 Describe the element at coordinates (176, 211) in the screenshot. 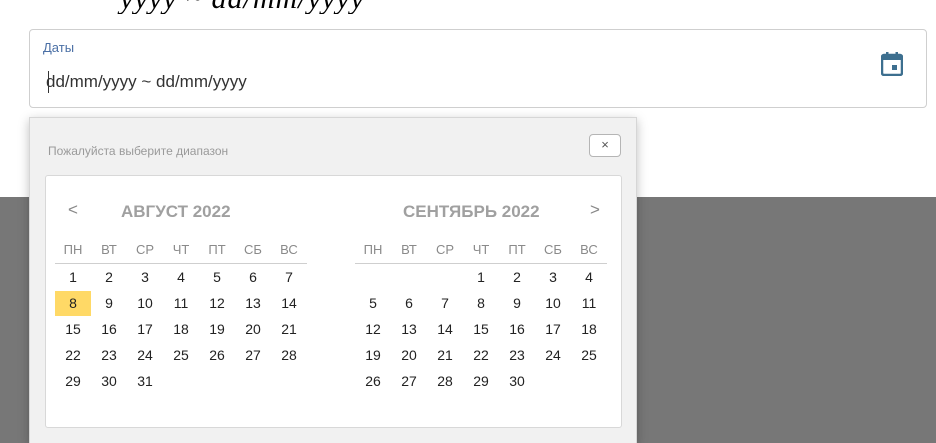

I see `month-title-august: АВГУСТ 2022` at that location.